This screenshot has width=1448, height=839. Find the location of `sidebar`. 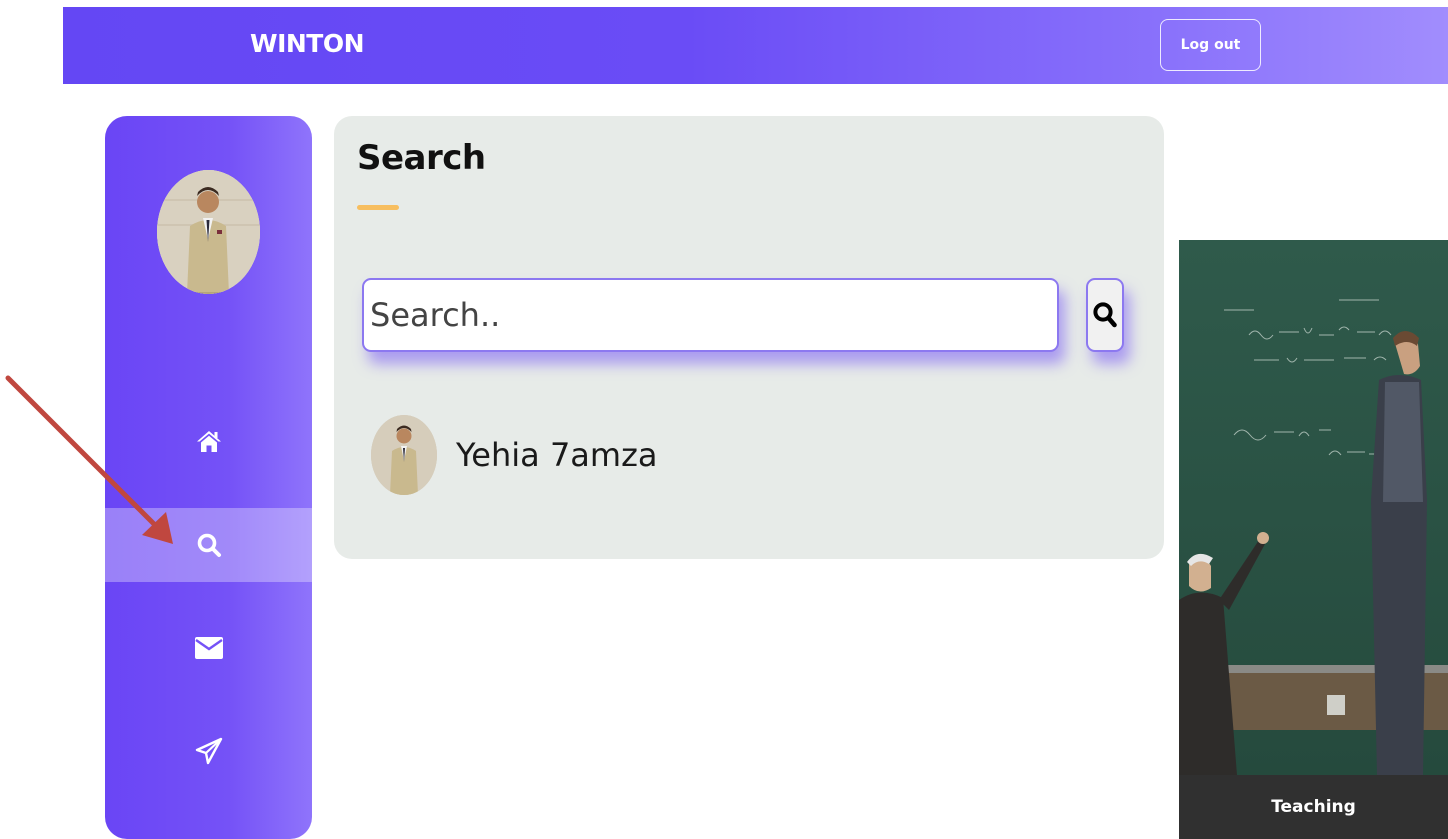

sidebar is located at coordinates (208, 477).